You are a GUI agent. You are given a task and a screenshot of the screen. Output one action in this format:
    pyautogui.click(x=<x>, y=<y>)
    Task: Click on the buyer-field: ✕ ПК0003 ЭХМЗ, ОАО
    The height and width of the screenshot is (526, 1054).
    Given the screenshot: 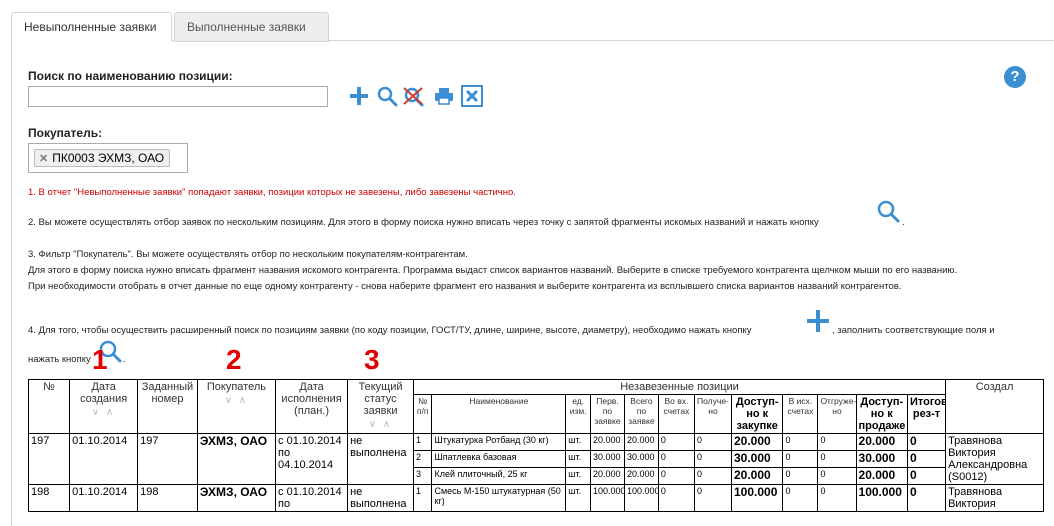 What is the action you would take?
    pyautogui.click(x=108, y=158)
    